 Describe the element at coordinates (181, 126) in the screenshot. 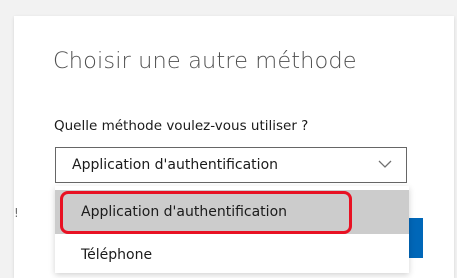

I see `method-question-label: Quelle méthode voulez-vous utiliser ?` at that location.